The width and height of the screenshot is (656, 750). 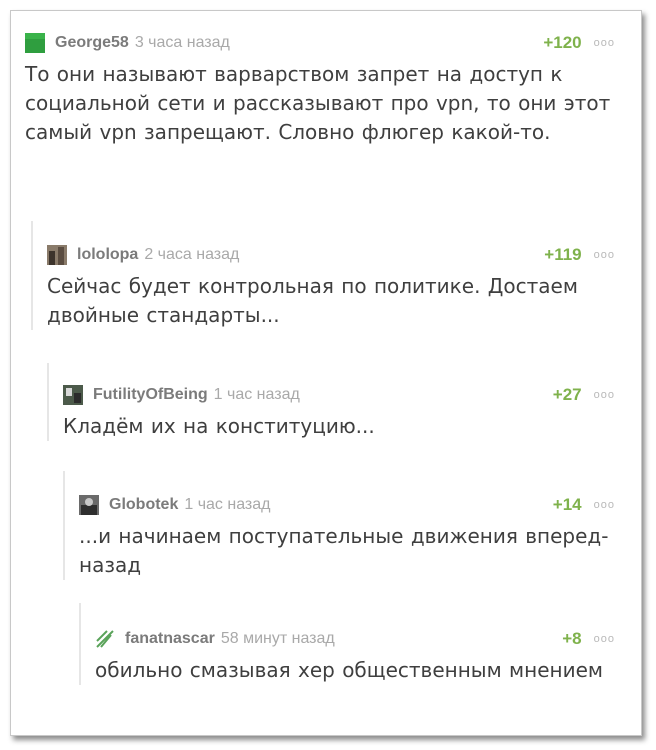 I want to click on comment-header: George58 3 часа назад +120 ooo, so click(x=320, y=43).